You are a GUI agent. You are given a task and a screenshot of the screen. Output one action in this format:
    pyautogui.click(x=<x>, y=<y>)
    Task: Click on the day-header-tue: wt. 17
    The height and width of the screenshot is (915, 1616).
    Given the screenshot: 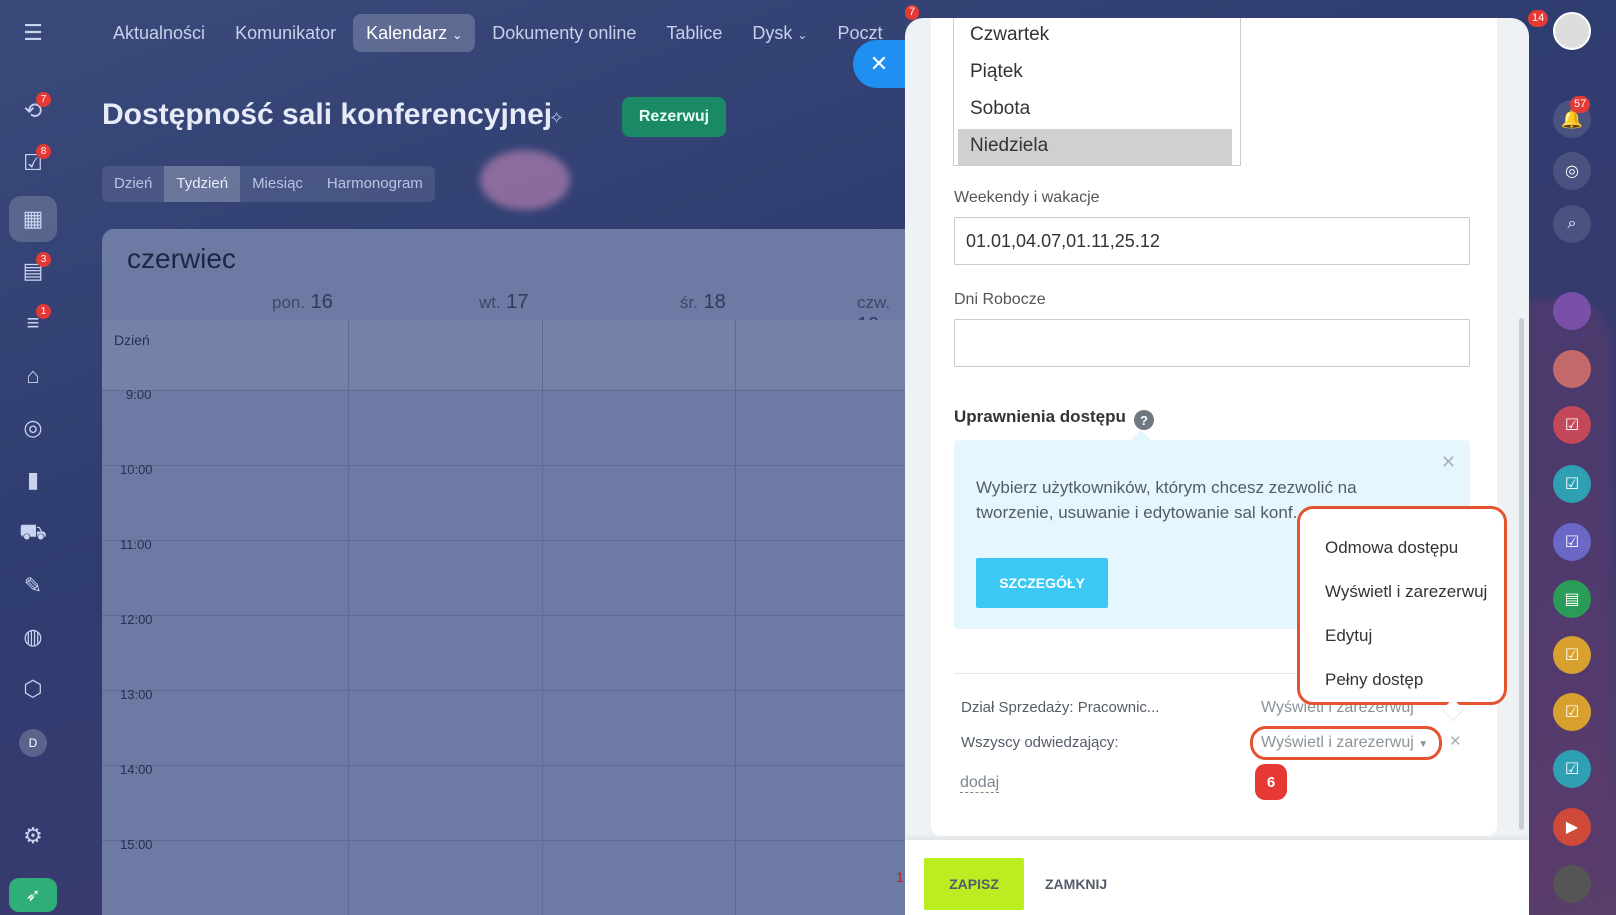 What is the action you would take?
    pyautogui.click(x=504, y=302)
    